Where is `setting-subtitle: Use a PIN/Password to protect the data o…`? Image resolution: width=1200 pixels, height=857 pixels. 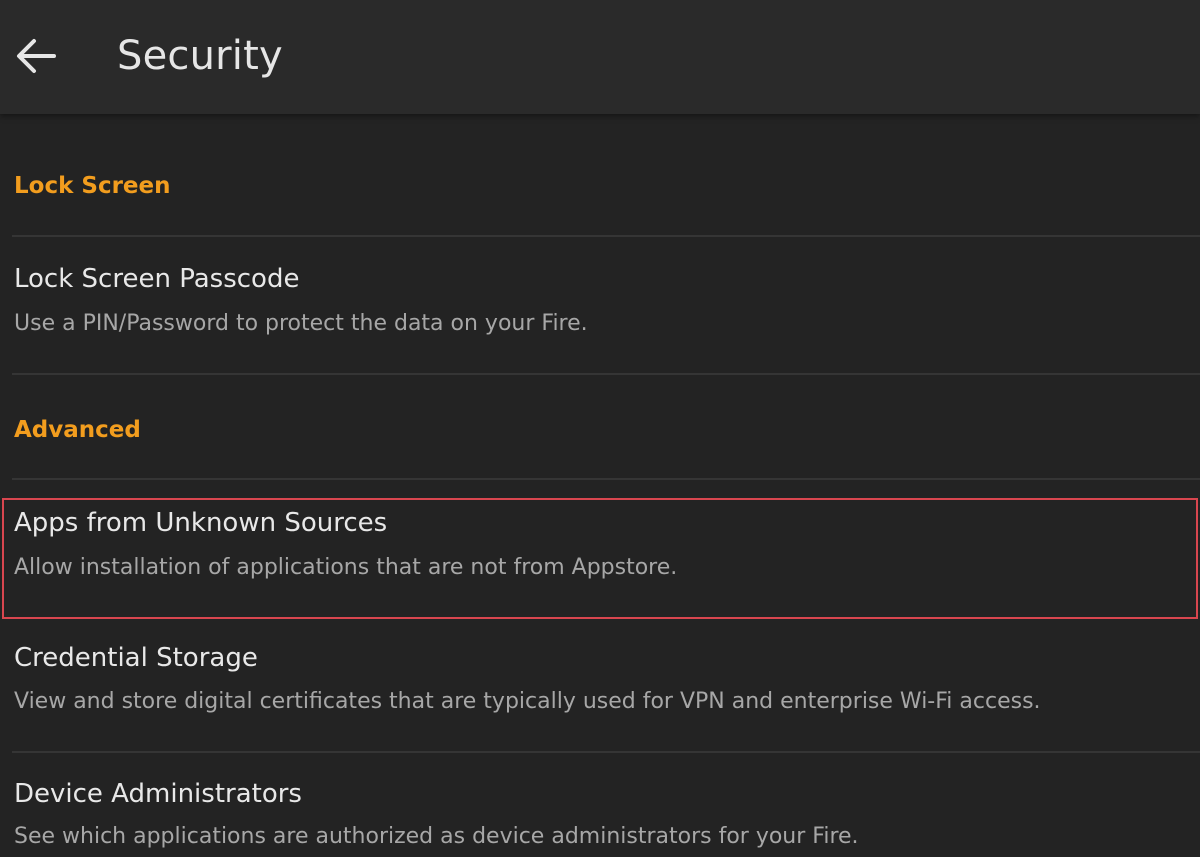 setting-subtitle: Use a PIN/Password to protect the data o… is located at coordinates (301, 323).